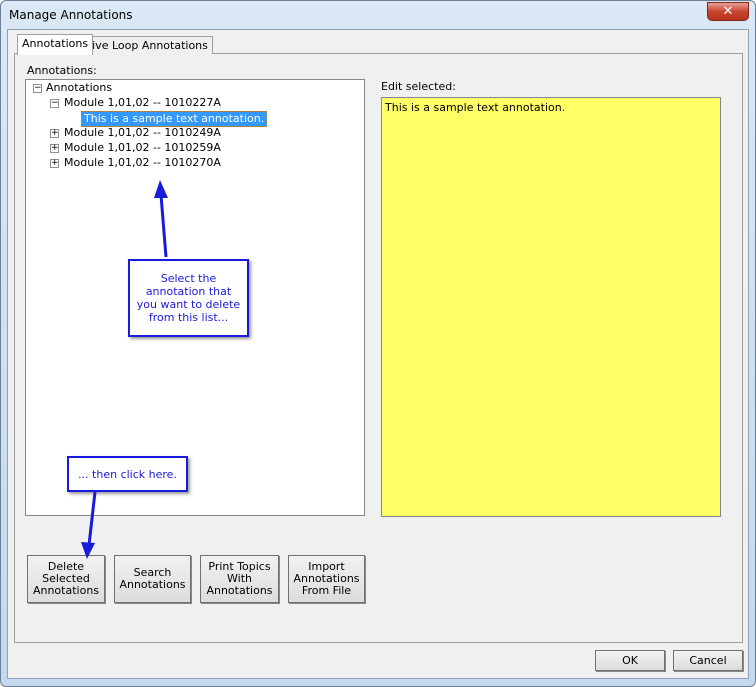  What do you see at coordinates (55, 44) in the screenshot?
I see `tab-annotations: Annotations` at bounding box center [55, 44].